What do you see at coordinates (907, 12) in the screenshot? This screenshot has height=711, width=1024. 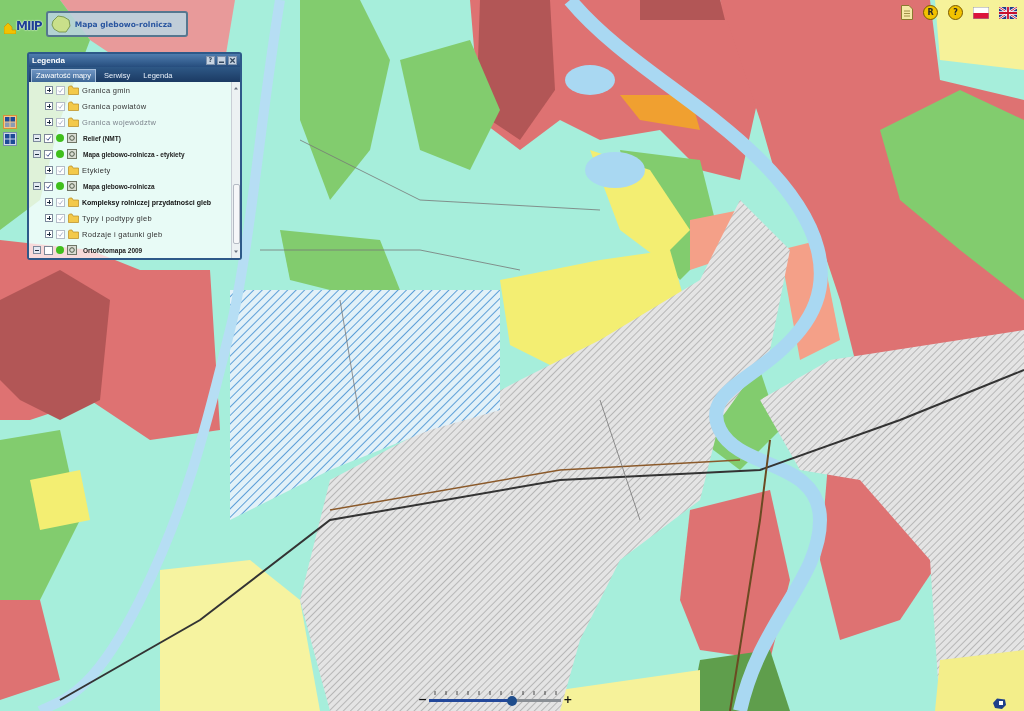 I see `document-icon` at bounding box center [907, 12].